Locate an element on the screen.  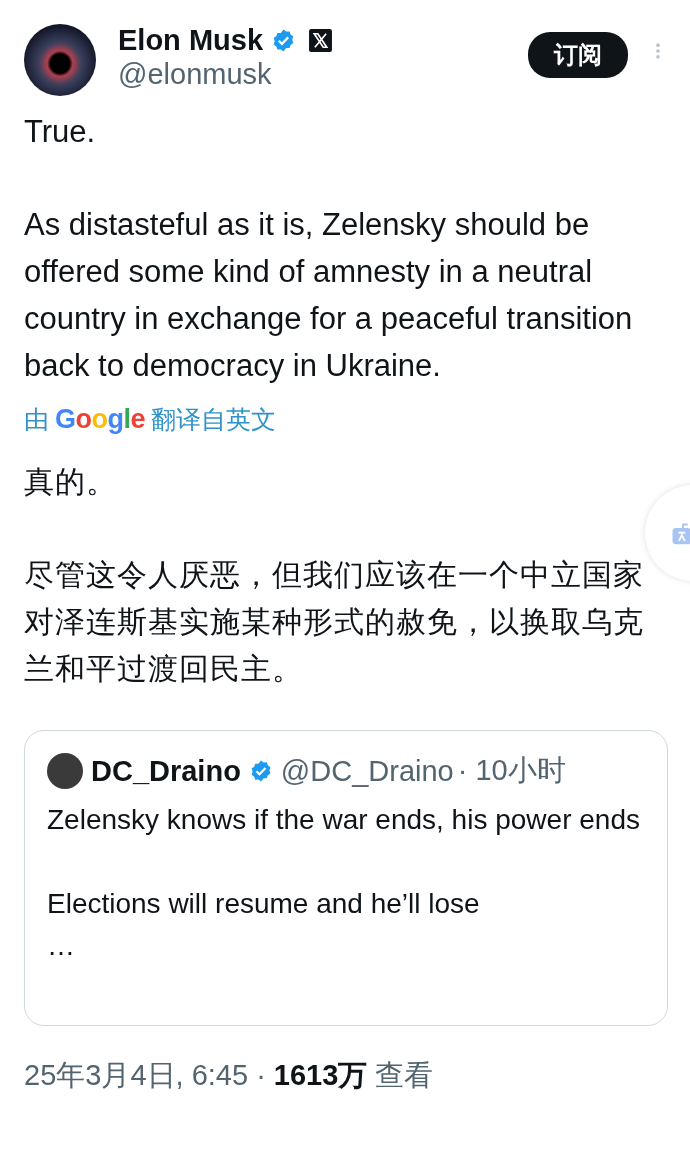
quoted-author-name: DC_Draino is located at coordinates (166, 771).